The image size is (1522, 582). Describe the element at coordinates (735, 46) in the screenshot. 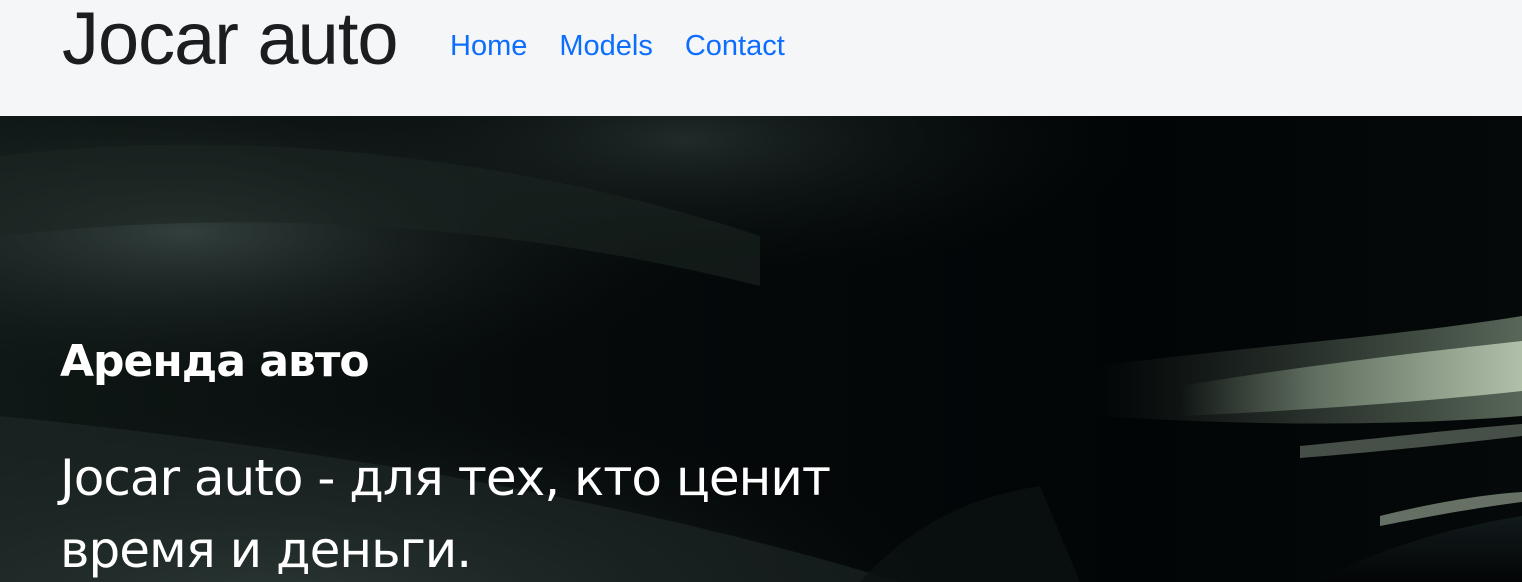

I see `nav-link-contact: Contact` at that location.